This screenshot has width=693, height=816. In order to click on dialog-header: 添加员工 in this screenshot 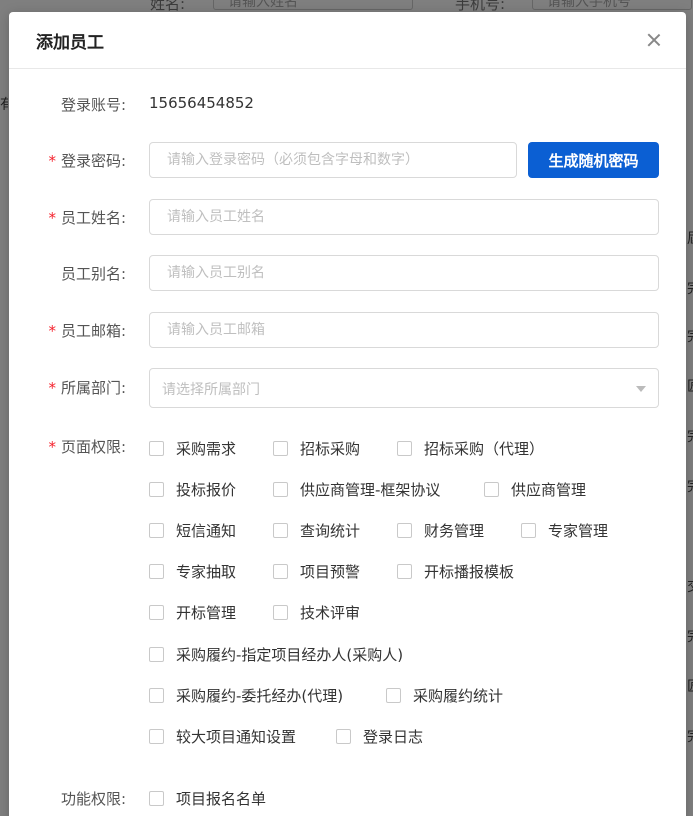, I will do `click(347, 40)`.